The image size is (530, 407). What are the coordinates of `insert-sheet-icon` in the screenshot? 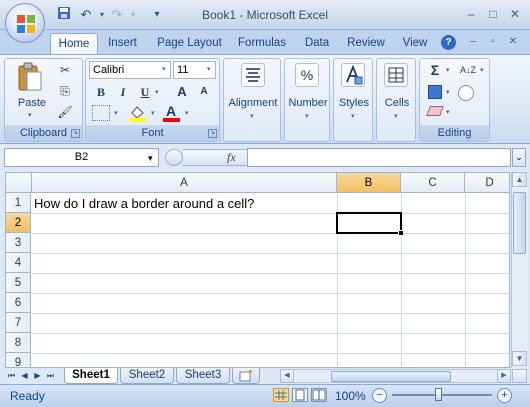 It's located at (246, 376).